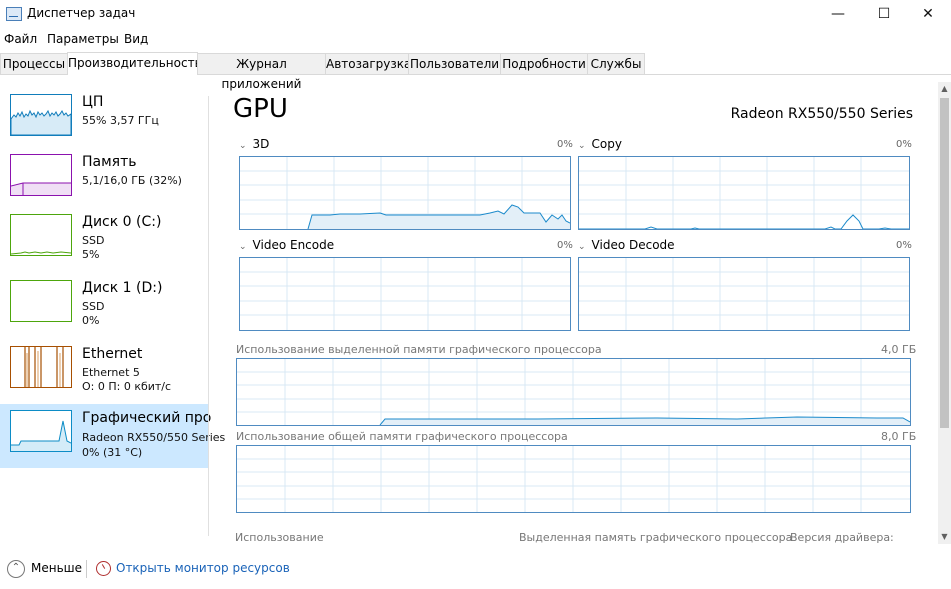 Image resolution: width=951 pixels, height=589 pixels. I want to click on vertical-scrollbar: ▲ ▼, so click(944, 313).